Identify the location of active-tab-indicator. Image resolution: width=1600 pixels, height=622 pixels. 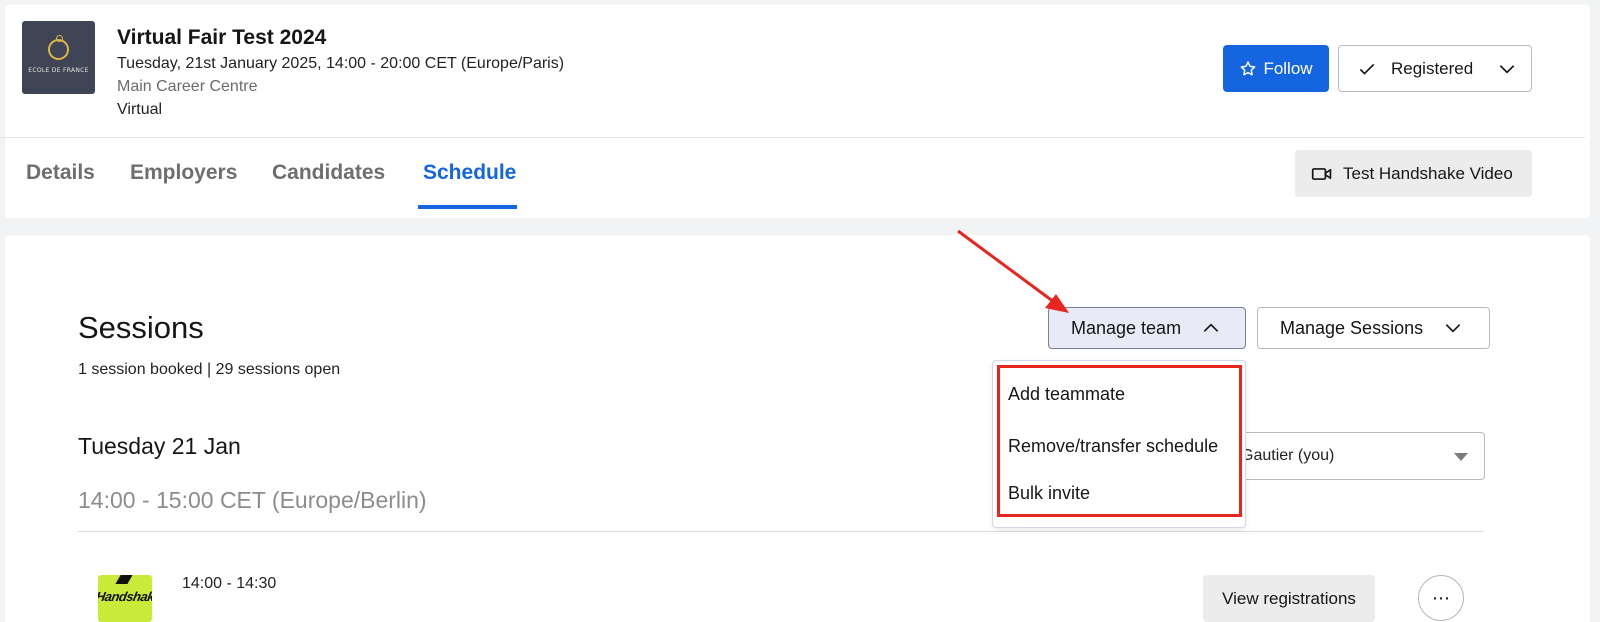
(467, 207).